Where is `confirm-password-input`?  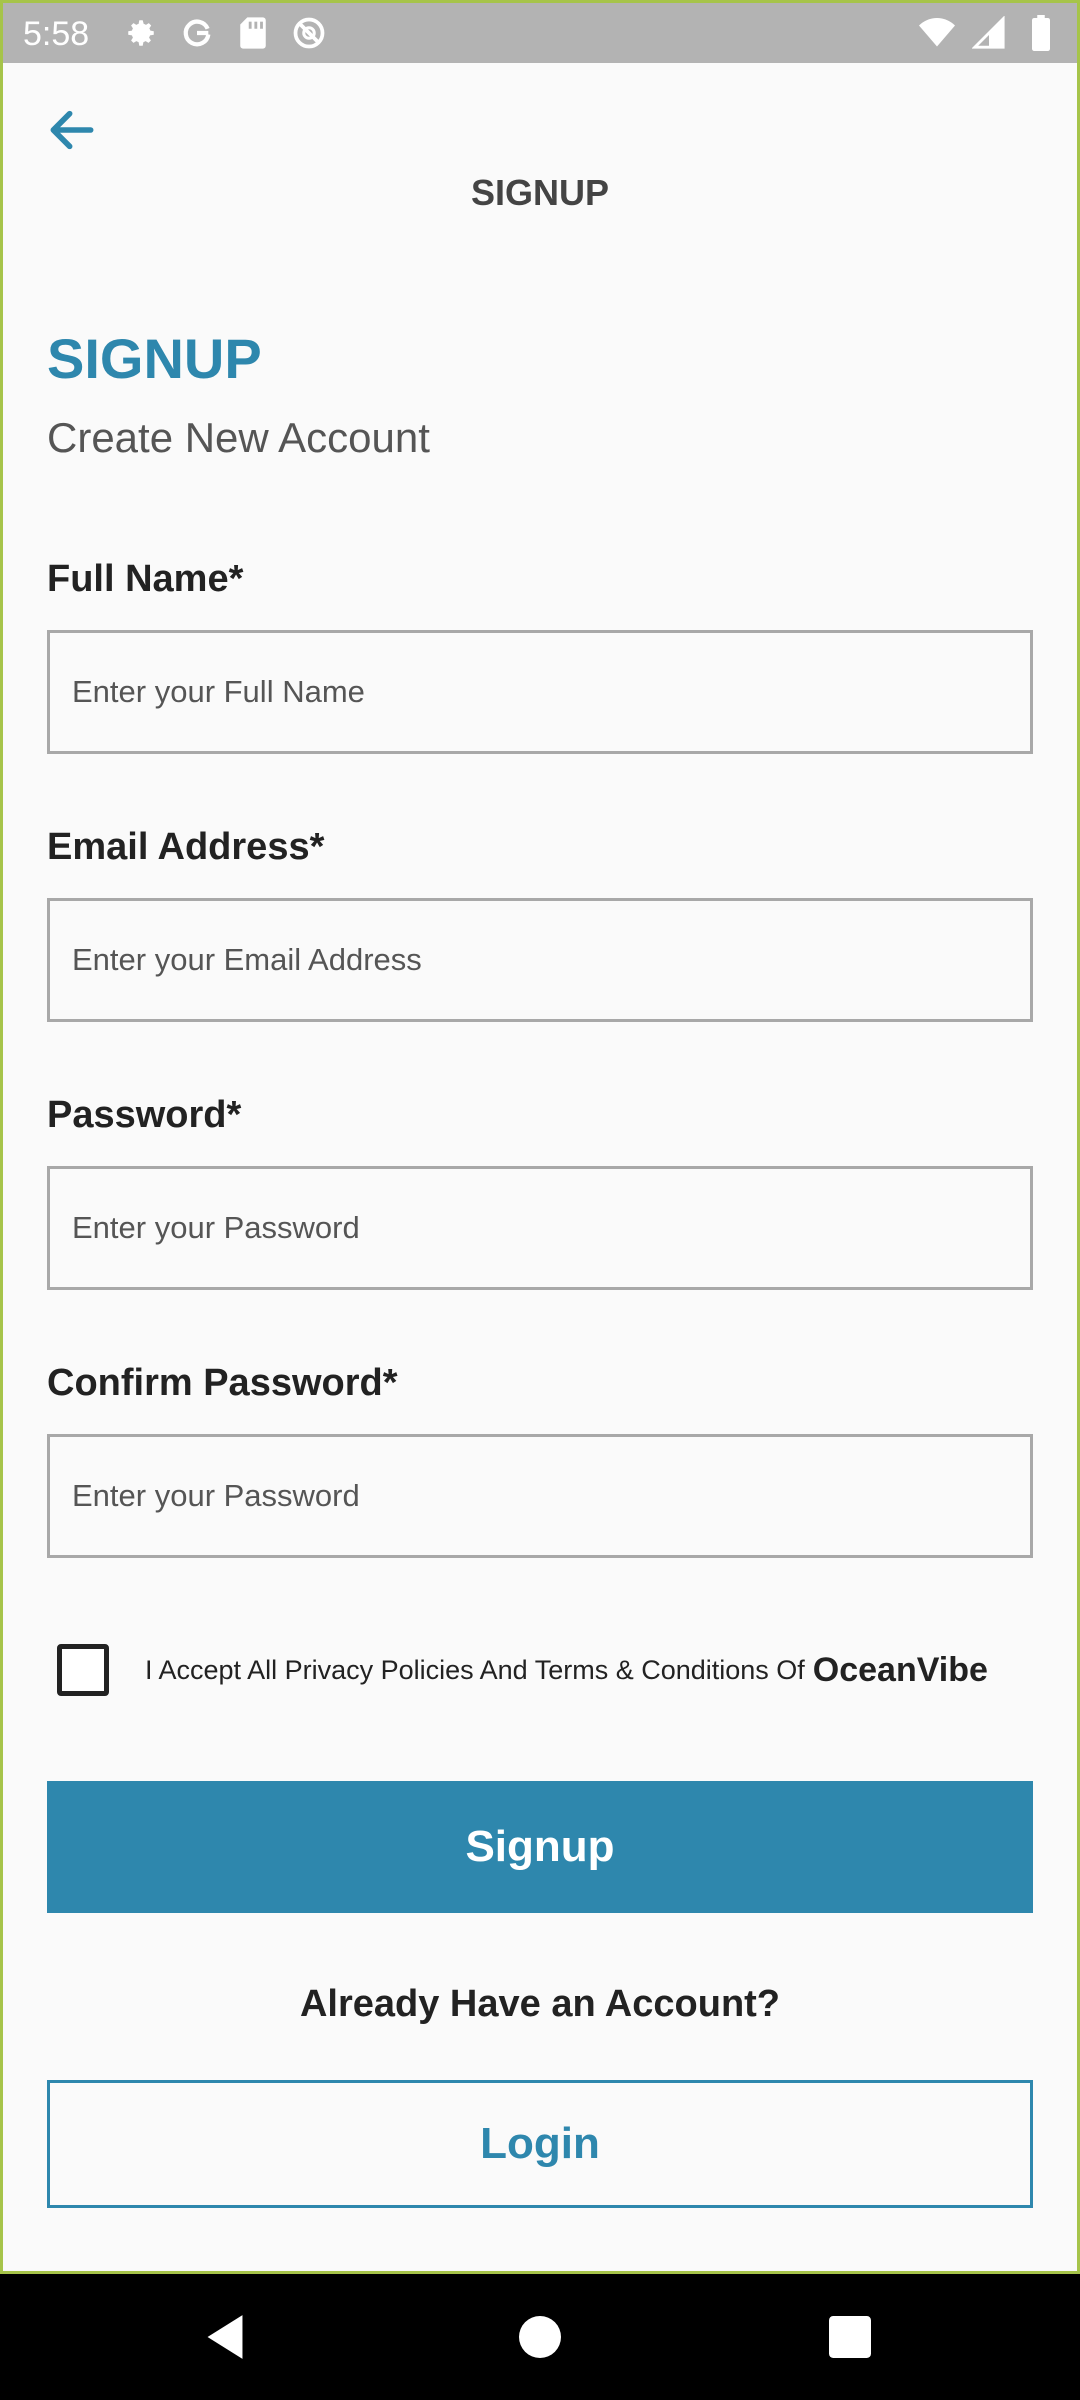 confirm-password-input is located at coordinates (540, 1496).